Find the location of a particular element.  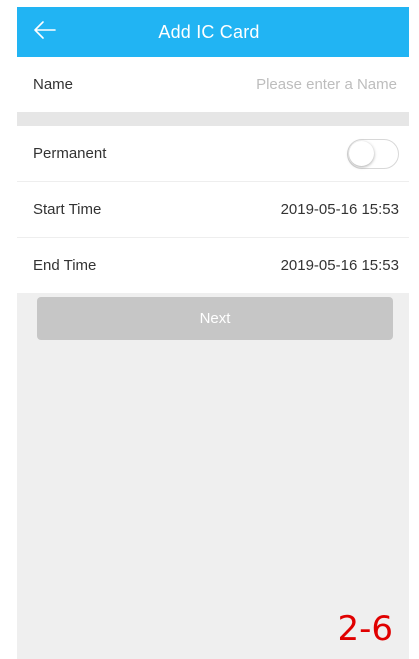

start-time-row: Start Time 2019-05-16 15:53 is located at coordinates (213, 209).